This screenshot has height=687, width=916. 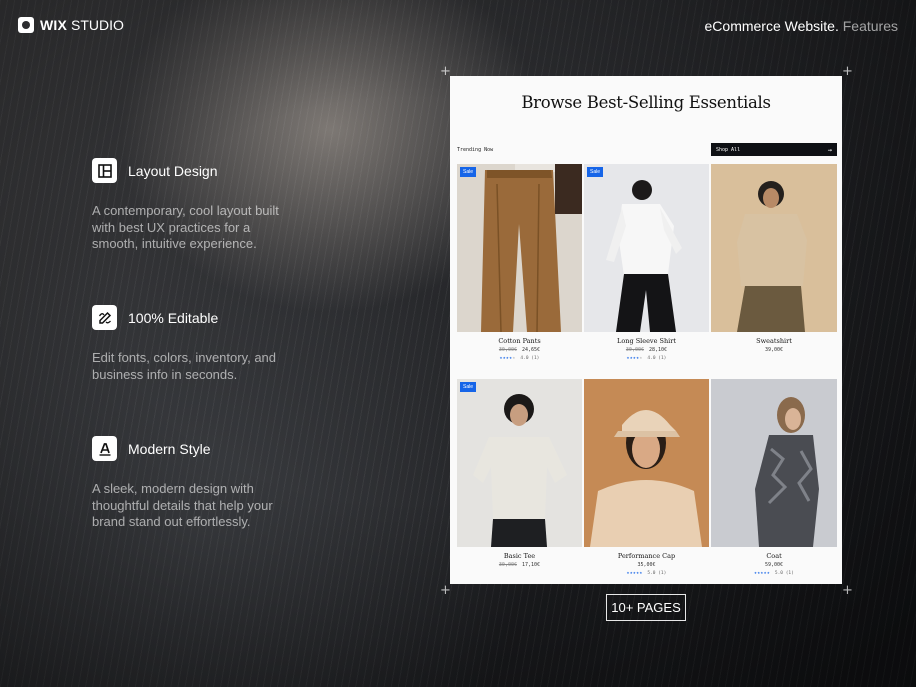 I want to click on product-name: Cotton Pants, so click(x=519, y=341).